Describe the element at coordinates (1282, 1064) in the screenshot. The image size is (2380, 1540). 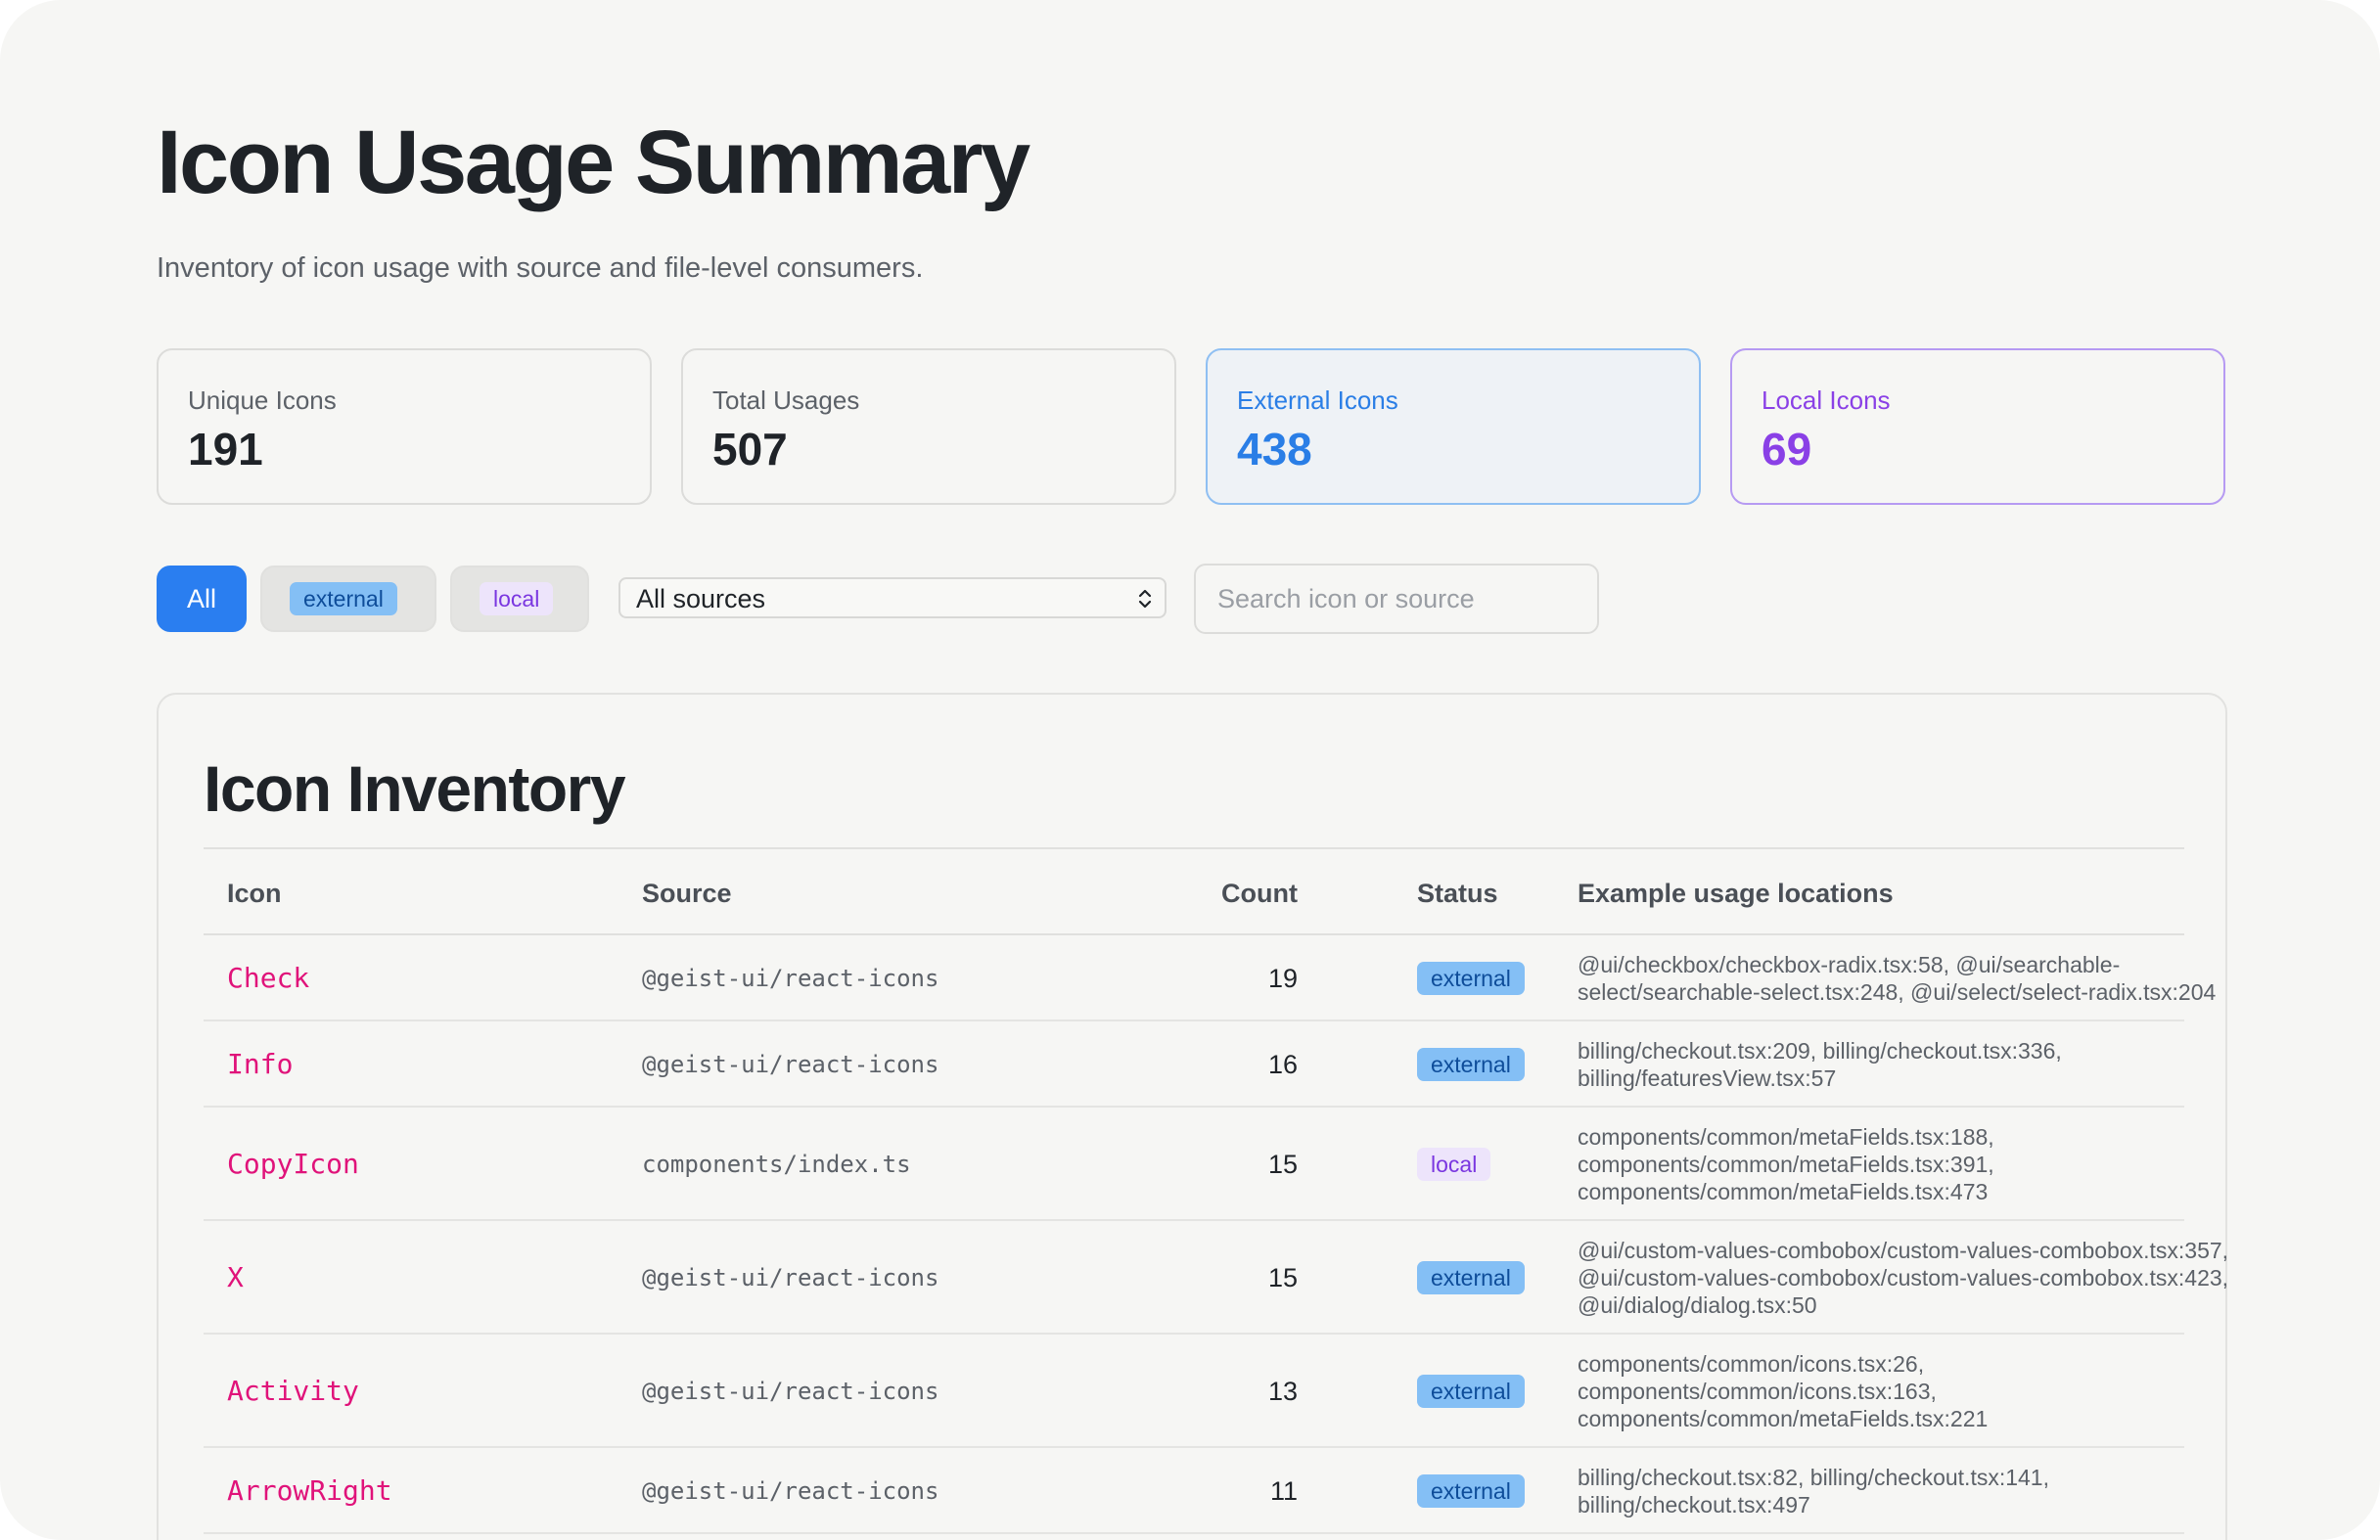
I see `usage-count: 16` at that location.